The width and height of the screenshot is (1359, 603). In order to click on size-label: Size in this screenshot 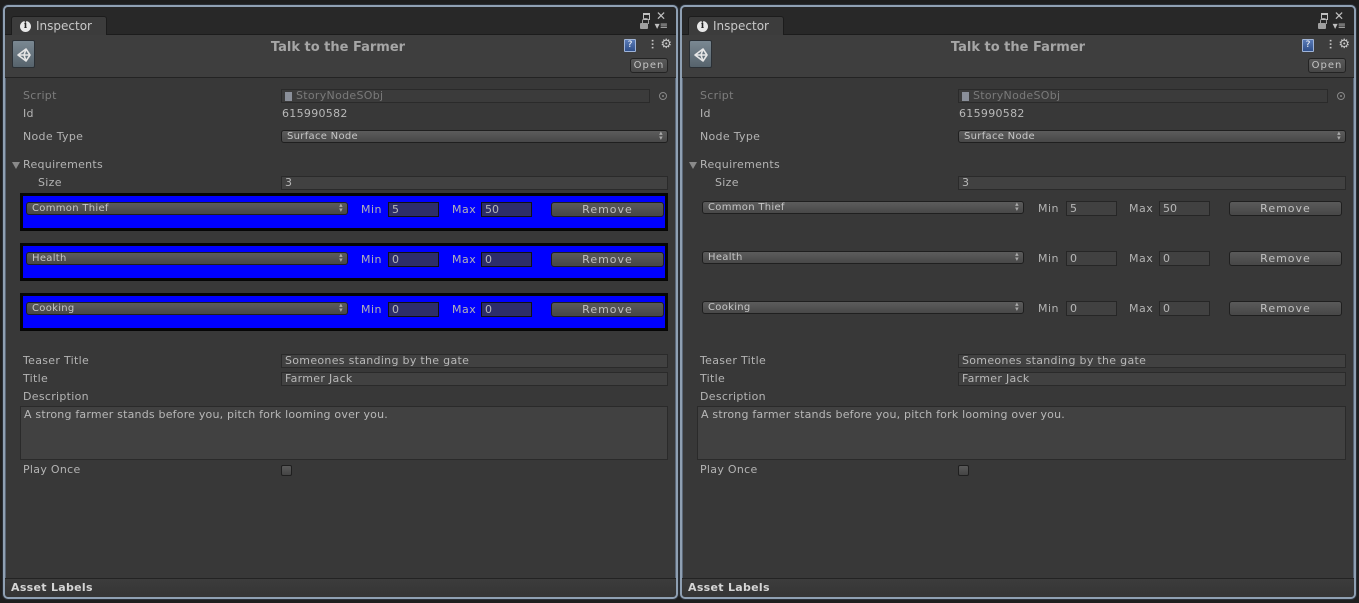, I will do `click(50, 182)`.